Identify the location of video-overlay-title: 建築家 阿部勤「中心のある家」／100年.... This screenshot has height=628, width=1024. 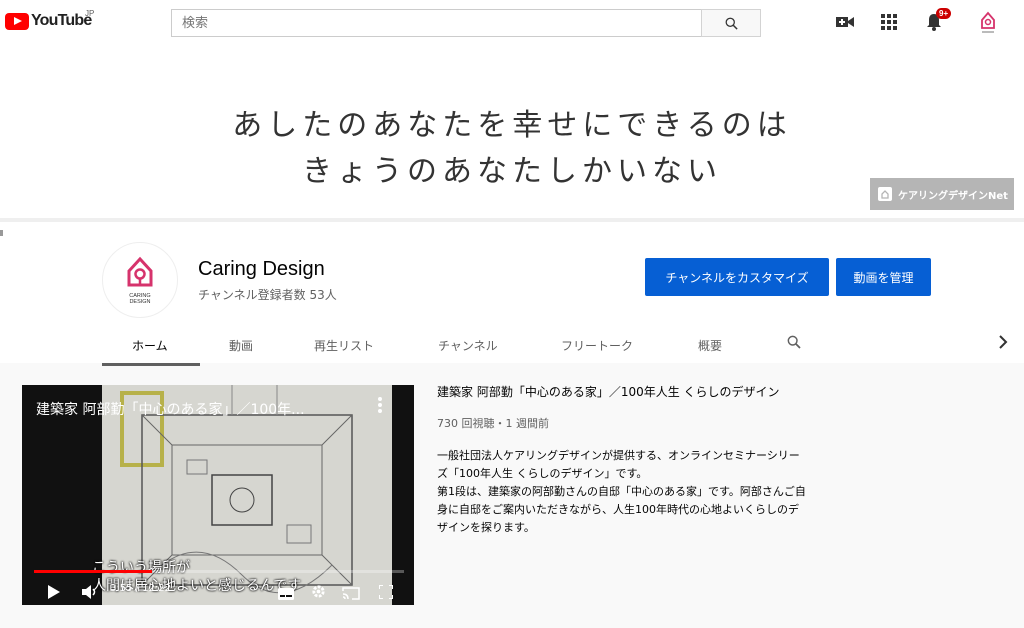
(170, 409).